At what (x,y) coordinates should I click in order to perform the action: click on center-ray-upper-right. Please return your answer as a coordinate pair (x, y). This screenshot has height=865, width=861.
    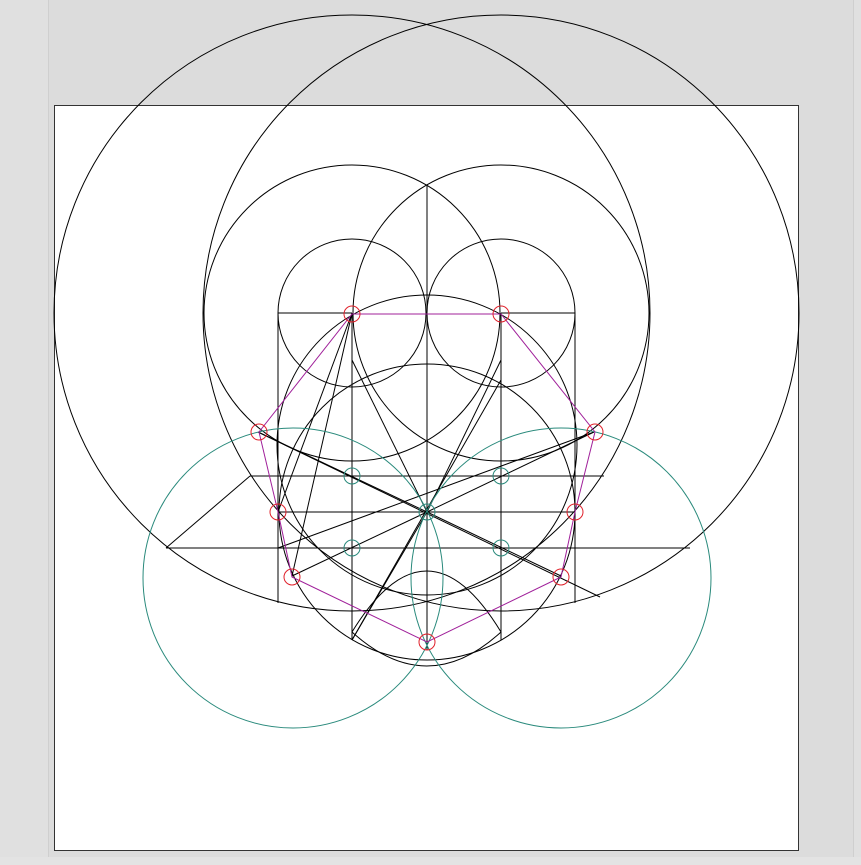
    Looking at the image, I should click on (510, 472).